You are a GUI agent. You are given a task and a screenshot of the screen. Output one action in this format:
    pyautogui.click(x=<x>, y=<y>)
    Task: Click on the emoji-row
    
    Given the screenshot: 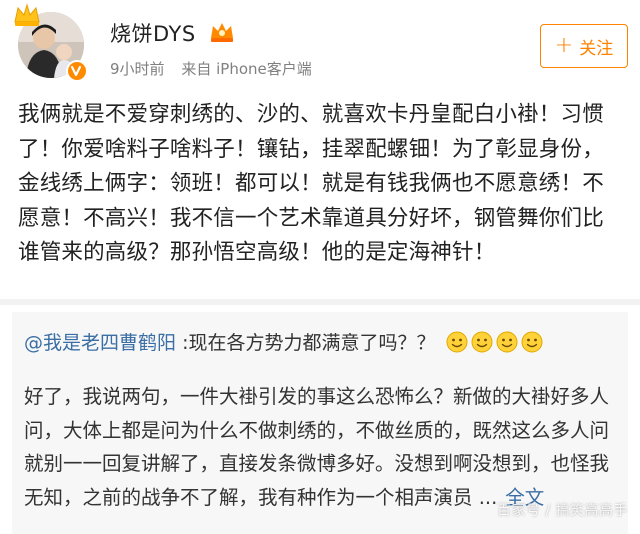 What is the action you would take?
    pyautogui.click(x=494, y=342)
    